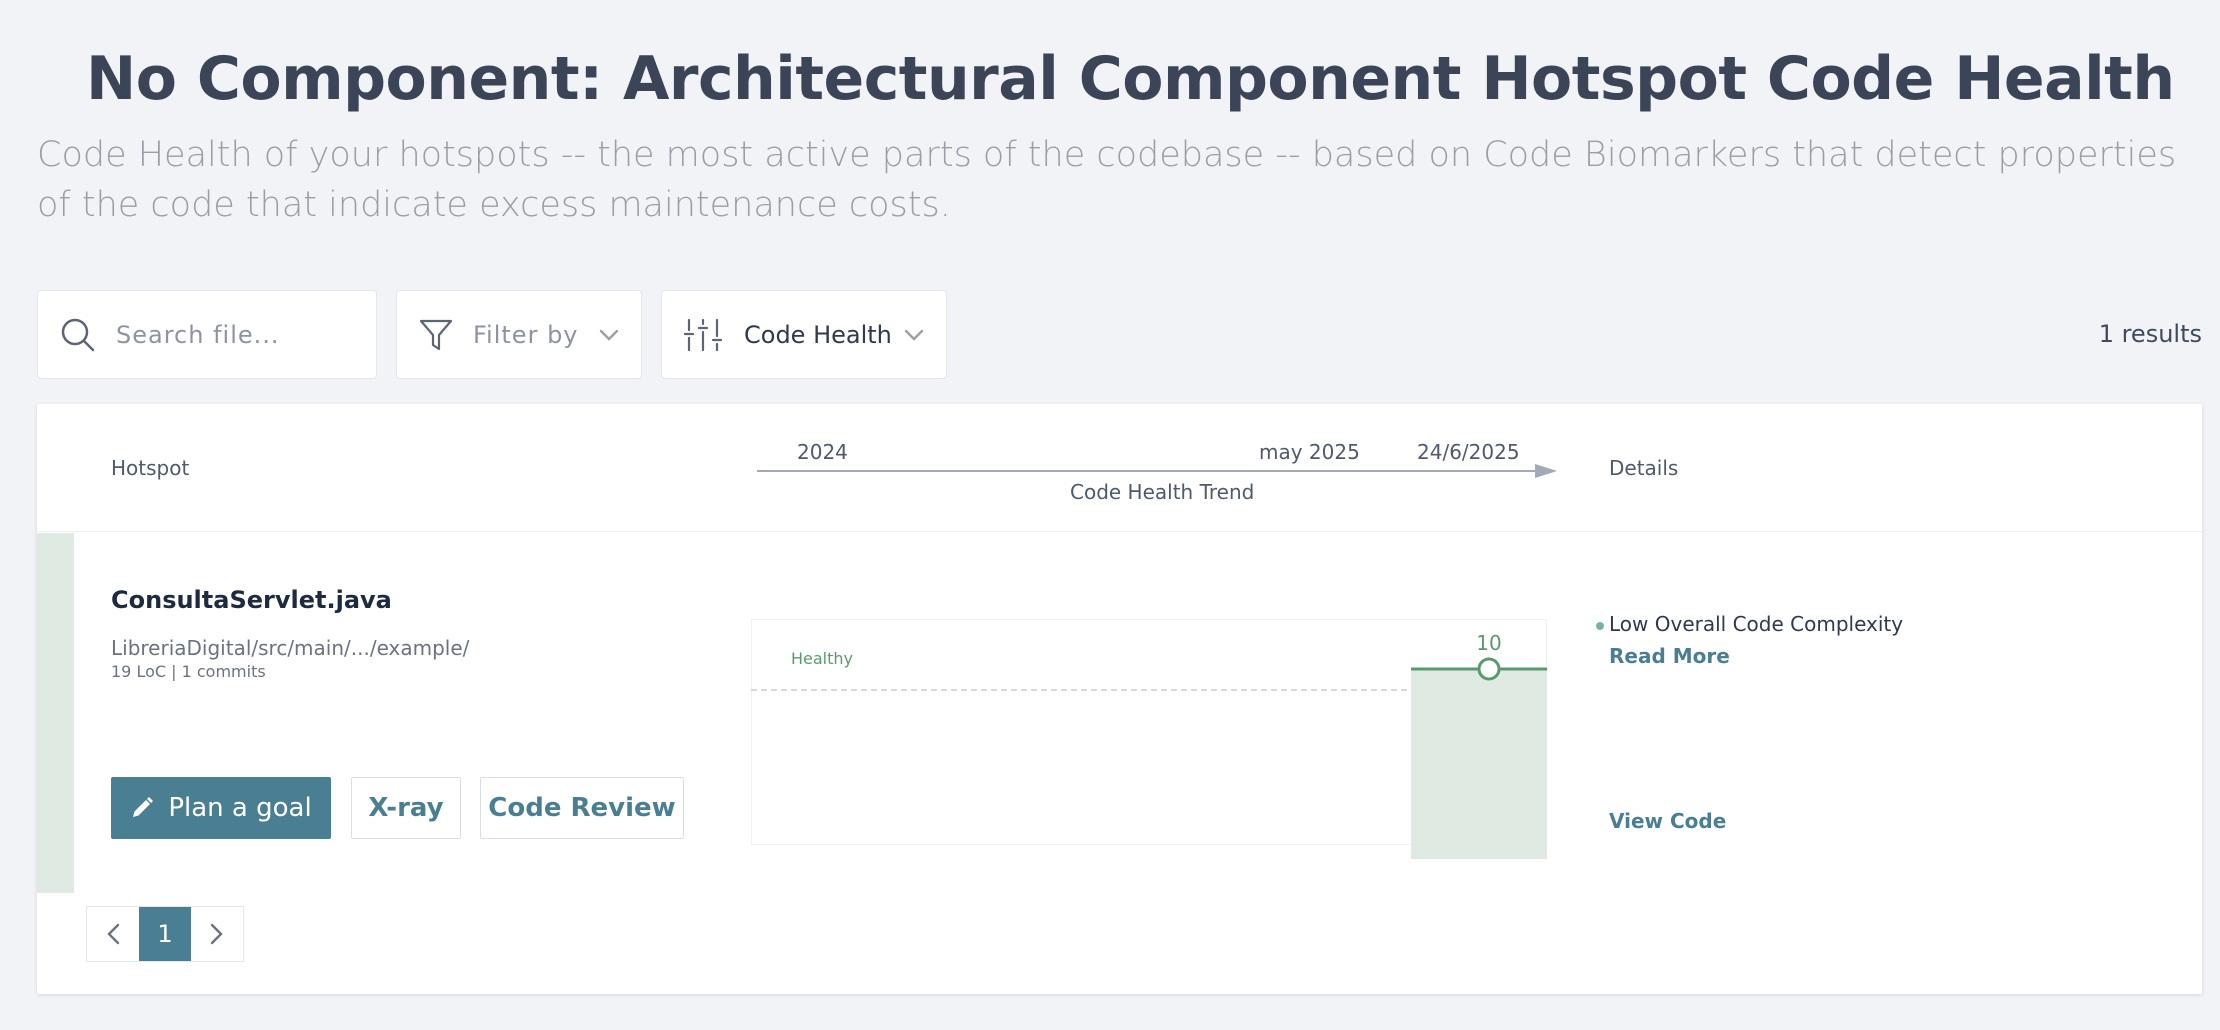 The image size is (2220, 1030). Describe the element at coordinates (1147, 471) in the screenshot. I see `trend-axis-line` at that location.